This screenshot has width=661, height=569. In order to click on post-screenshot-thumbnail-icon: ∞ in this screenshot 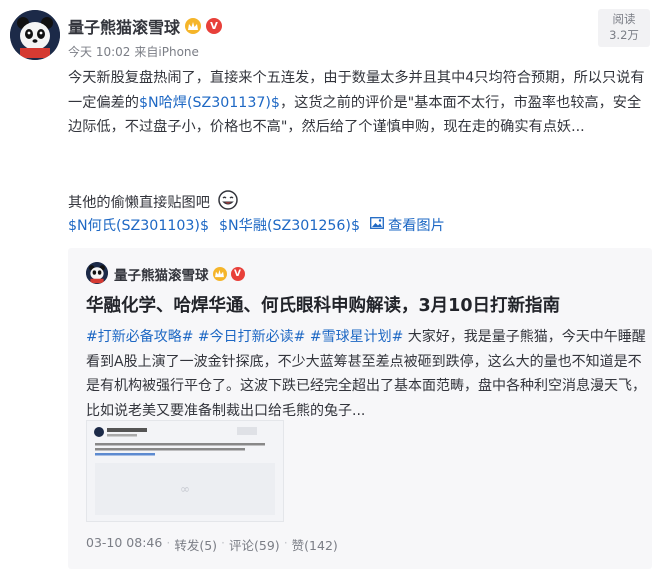, I will do `click(185, 471)`.